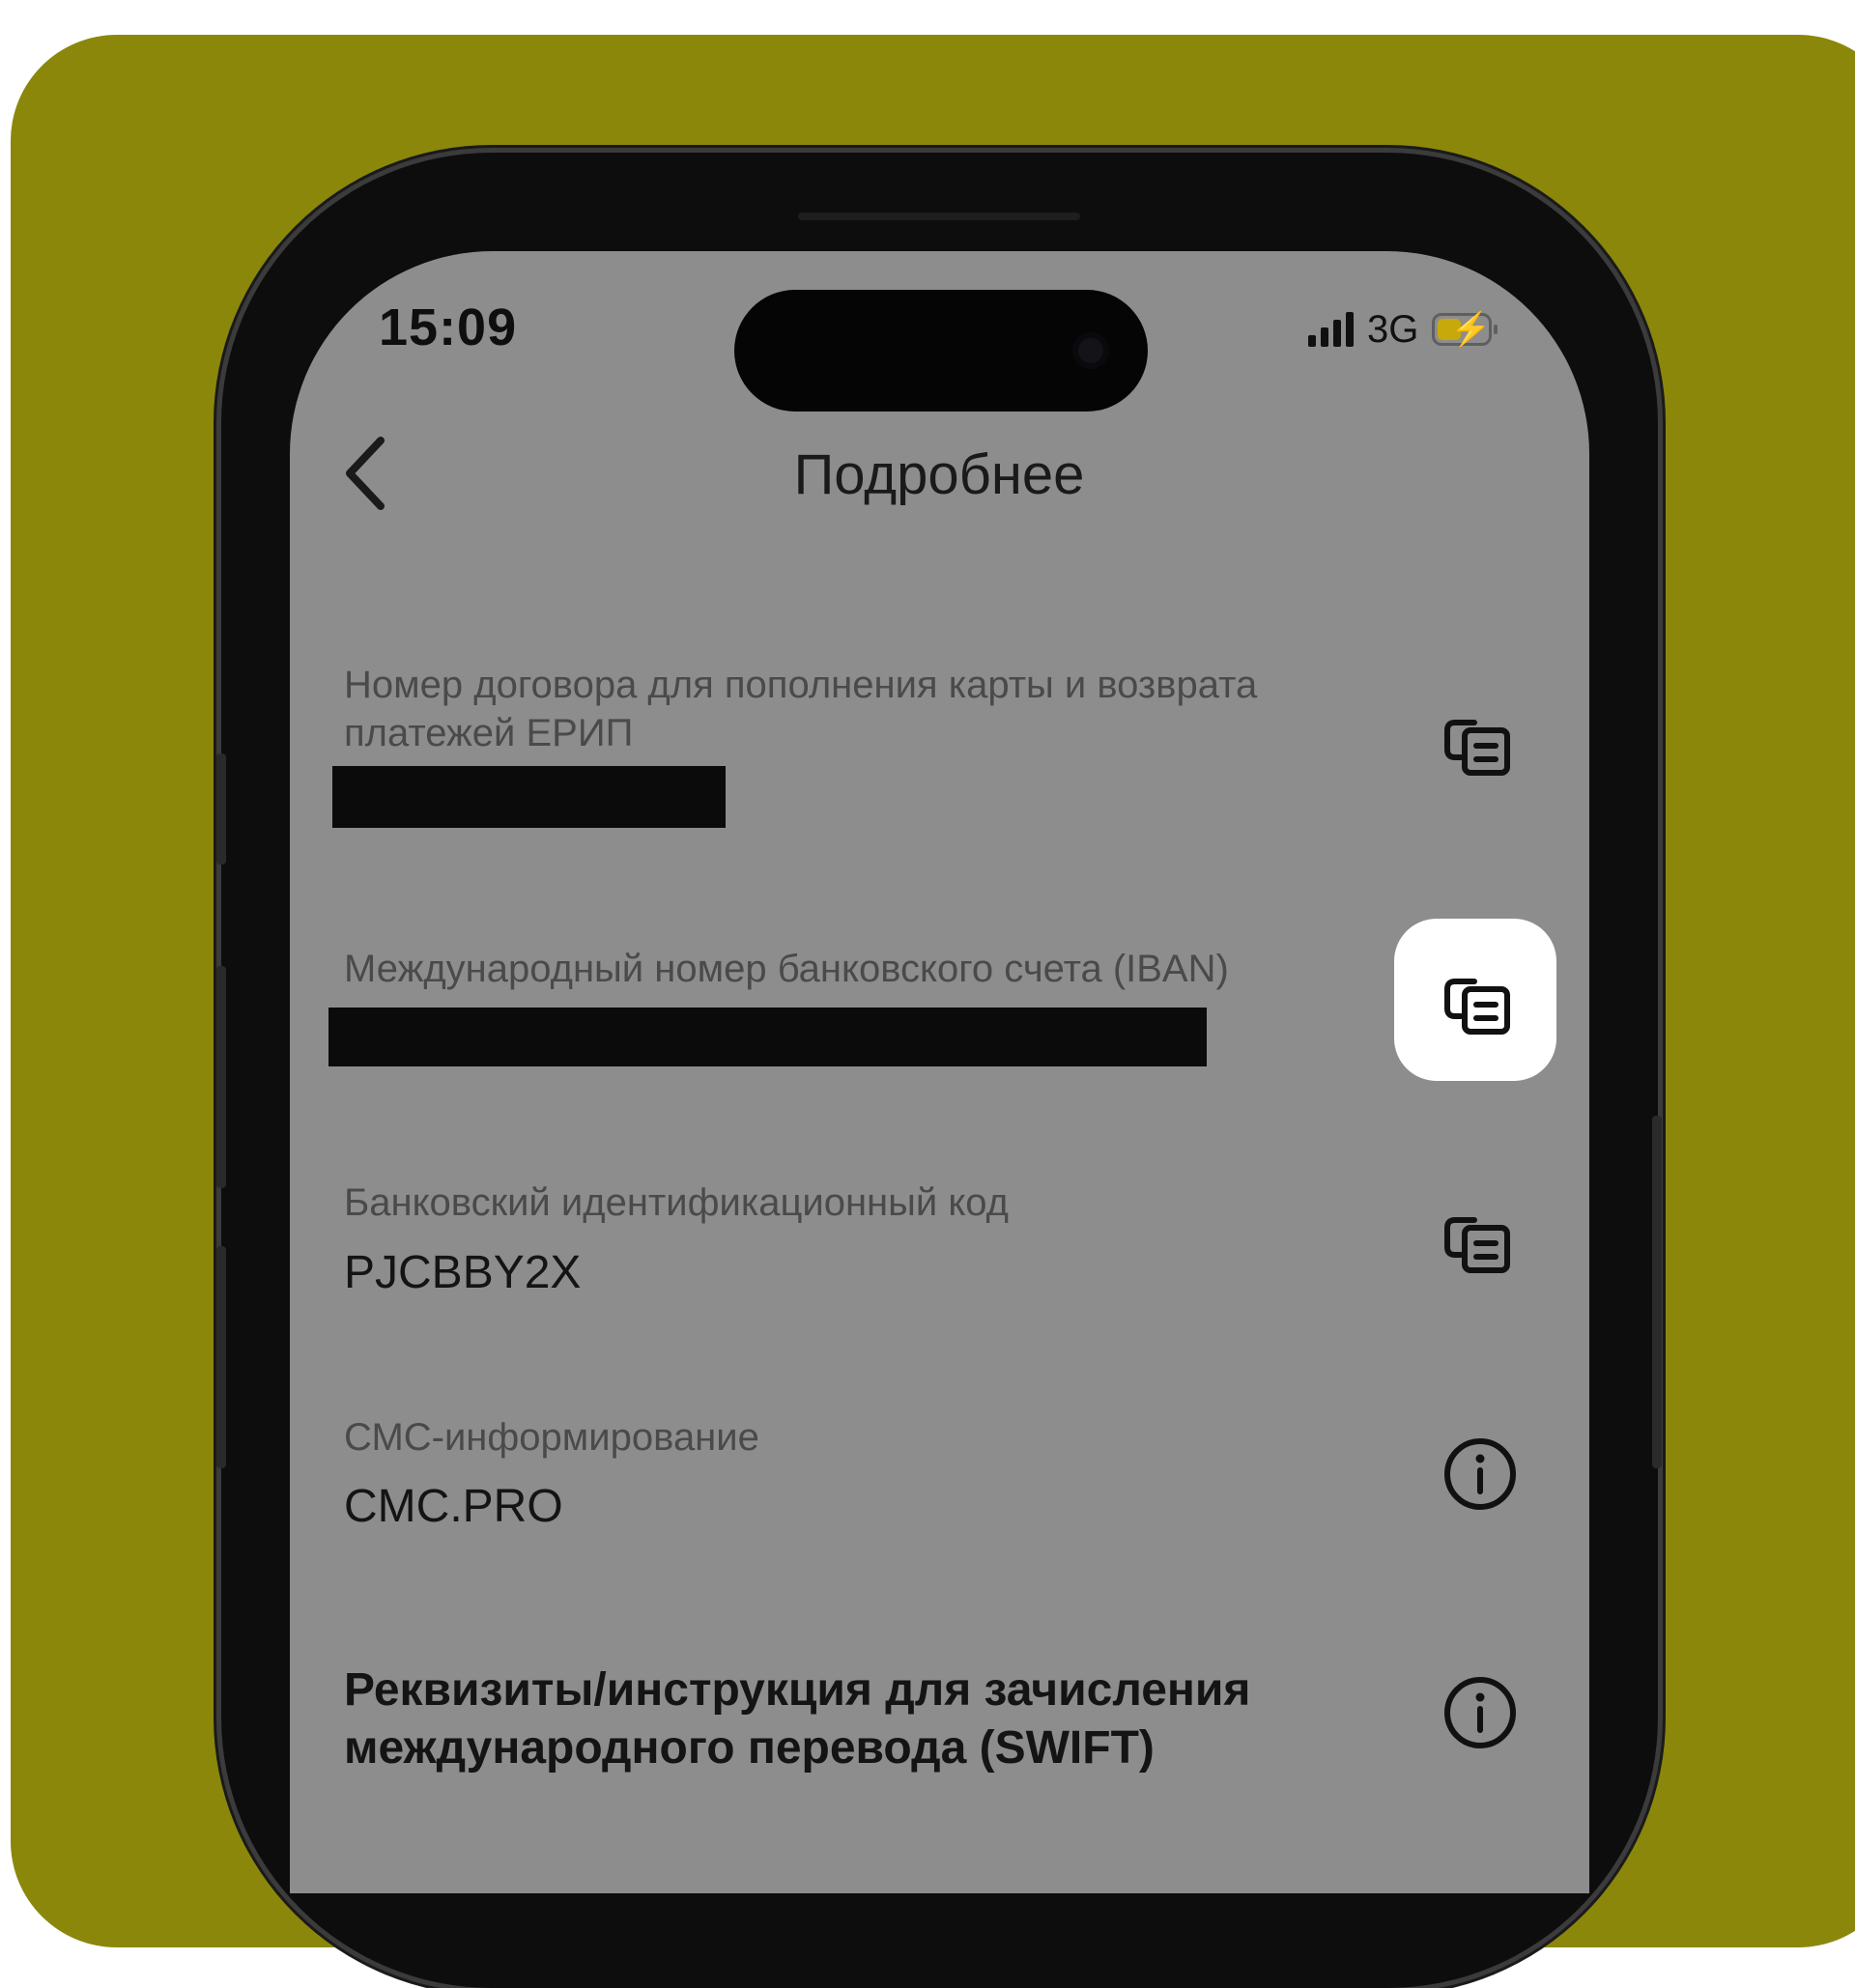 The height and width of the screenshot is (1988, 1855). Describe the element at coordinates (449, 327) in the screenshot. I see `status-time: 15:09` at that location.